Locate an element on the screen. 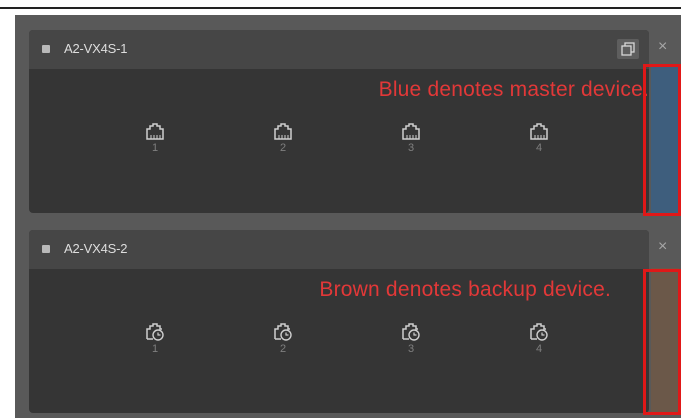  ethernet-port-1: 1 is located at coordinates (155, 138).